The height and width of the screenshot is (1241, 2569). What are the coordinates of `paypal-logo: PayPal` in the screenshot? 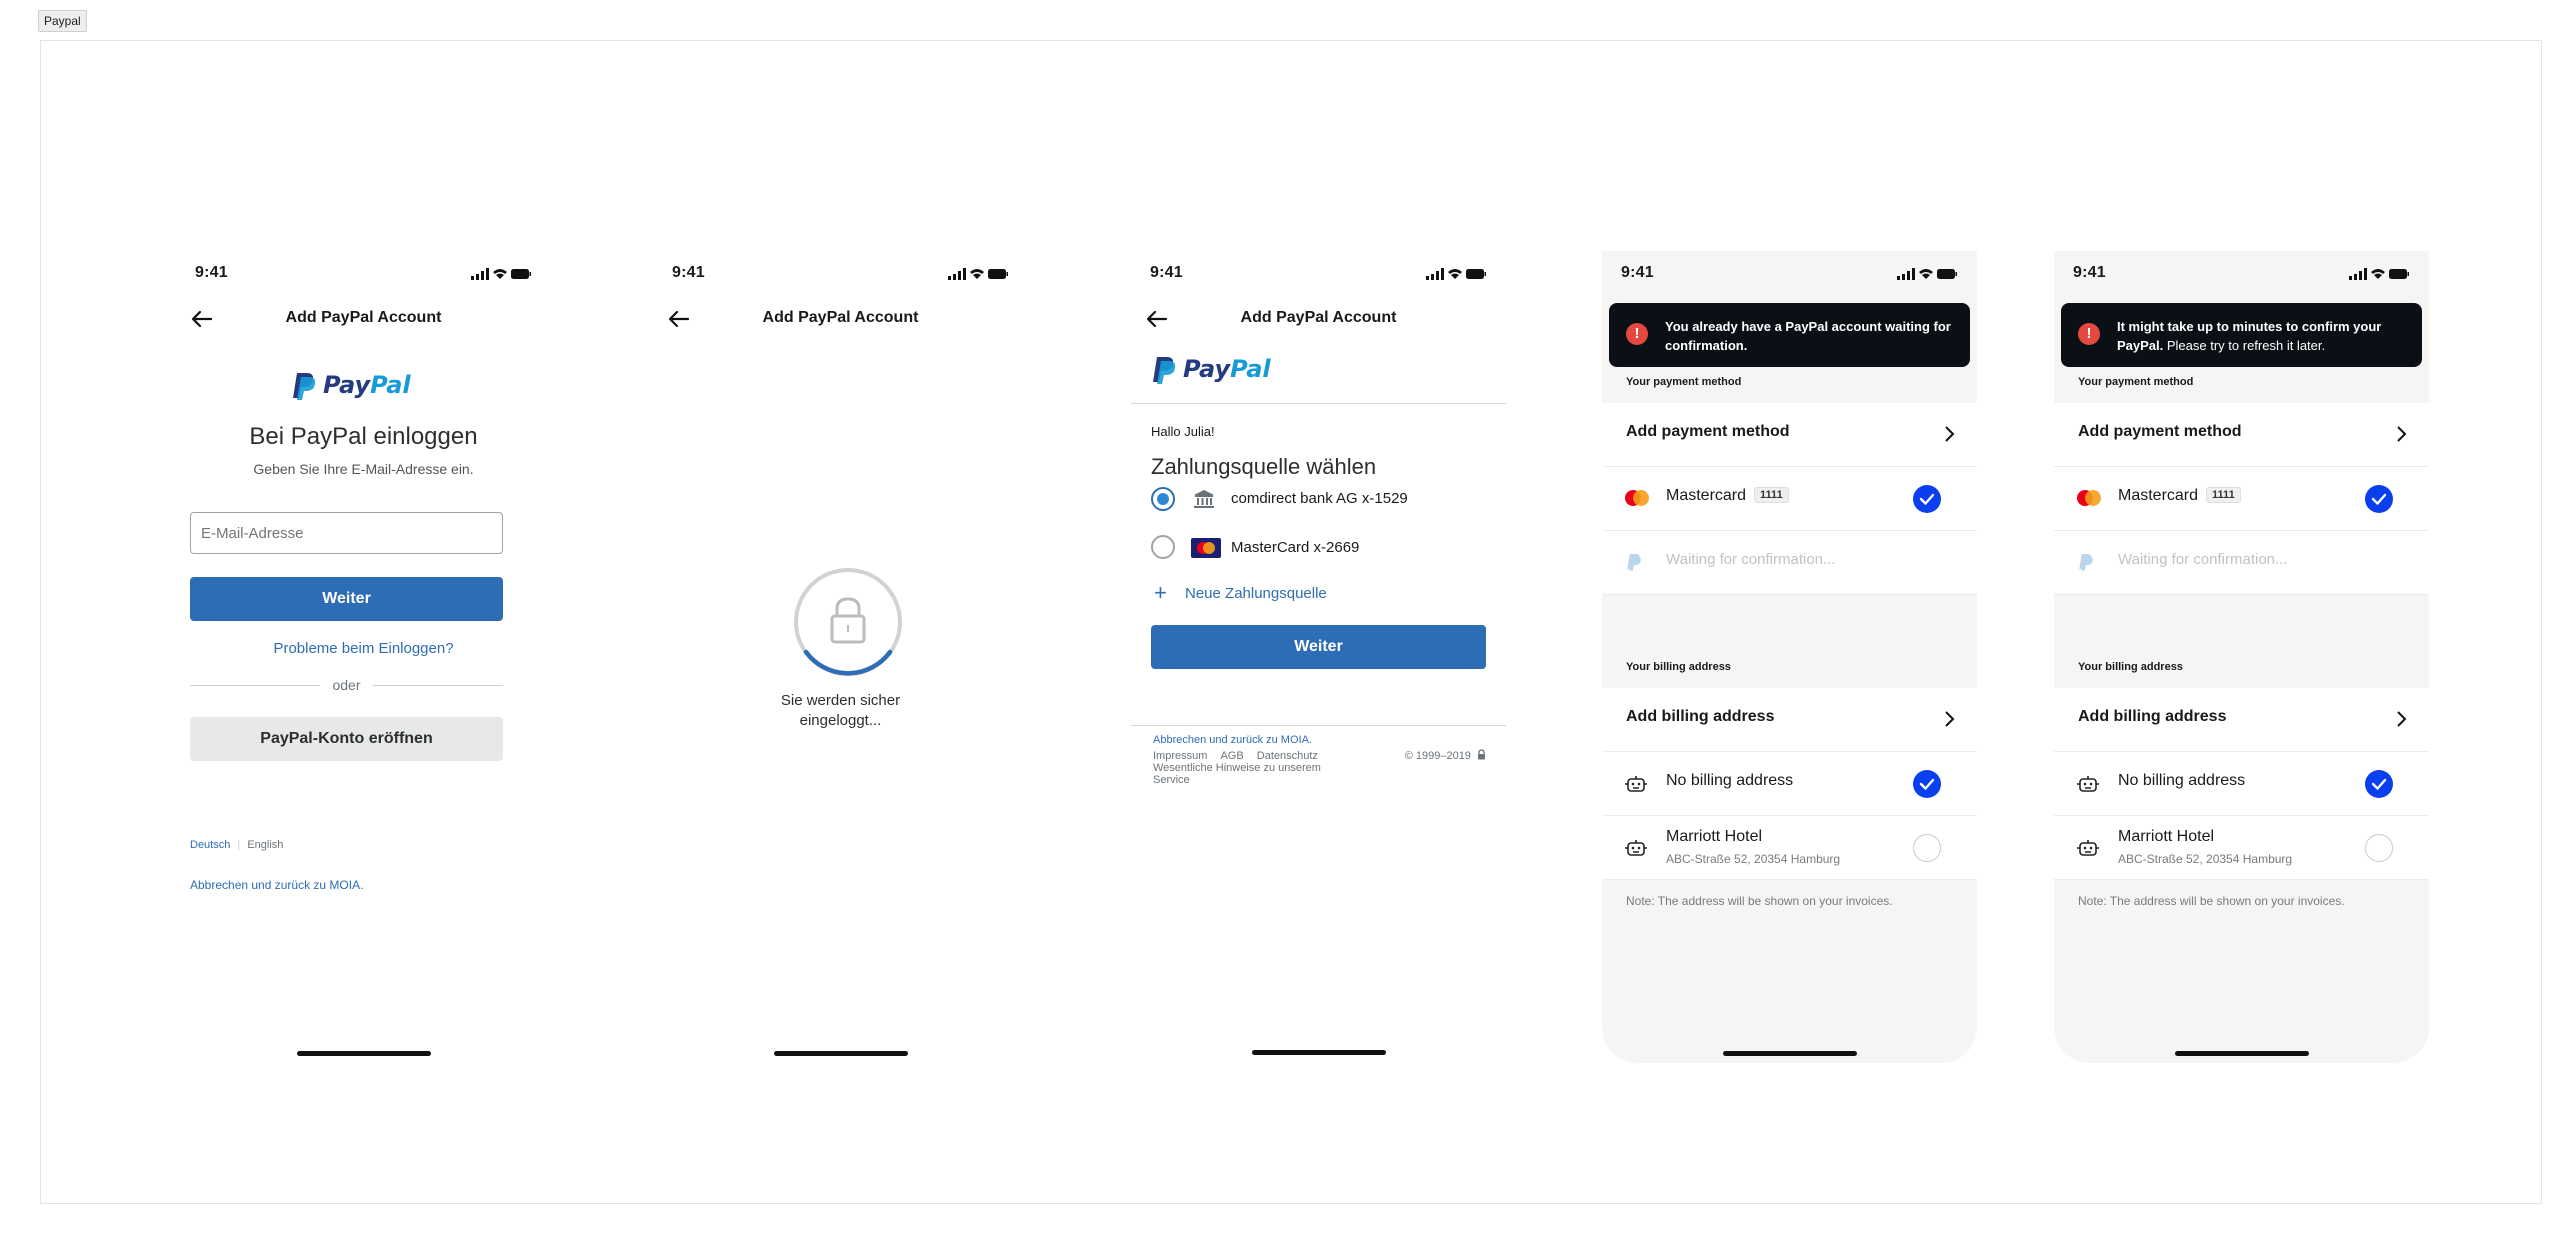 It's located at (361, 386).